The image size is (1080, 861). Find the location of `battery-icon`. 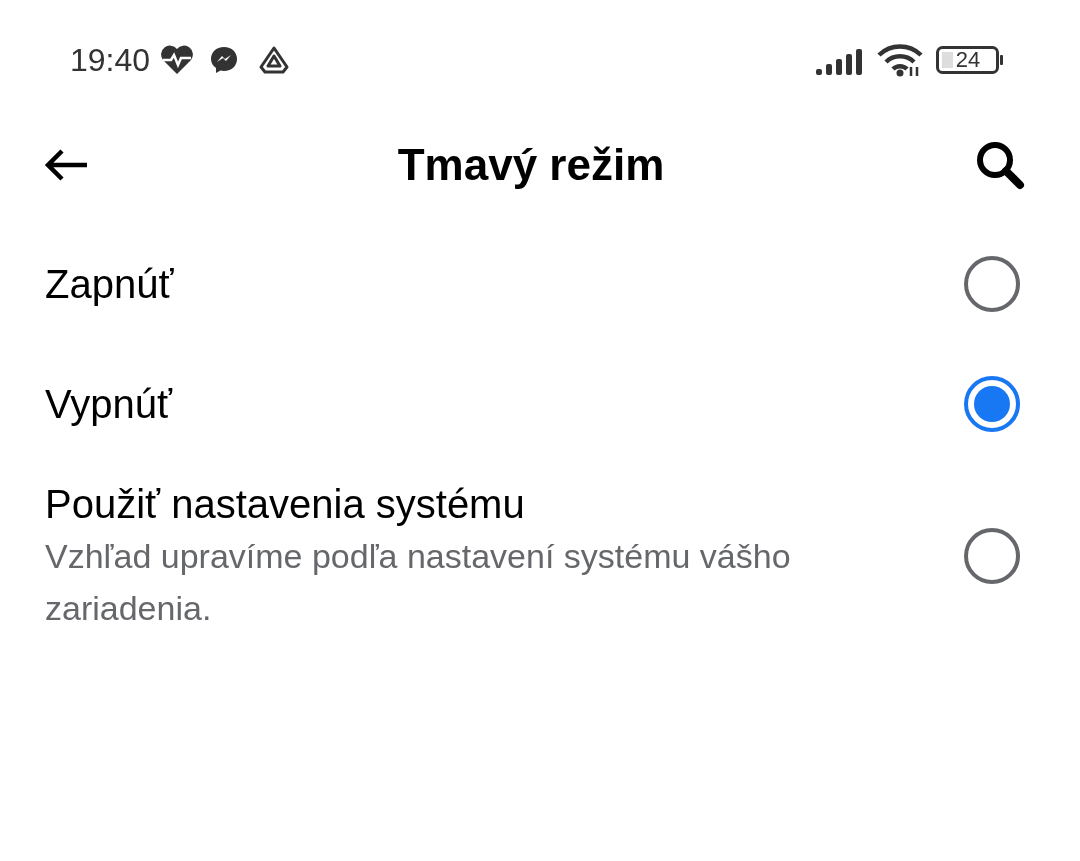

battery-icon is located at coordinates (970, 60).